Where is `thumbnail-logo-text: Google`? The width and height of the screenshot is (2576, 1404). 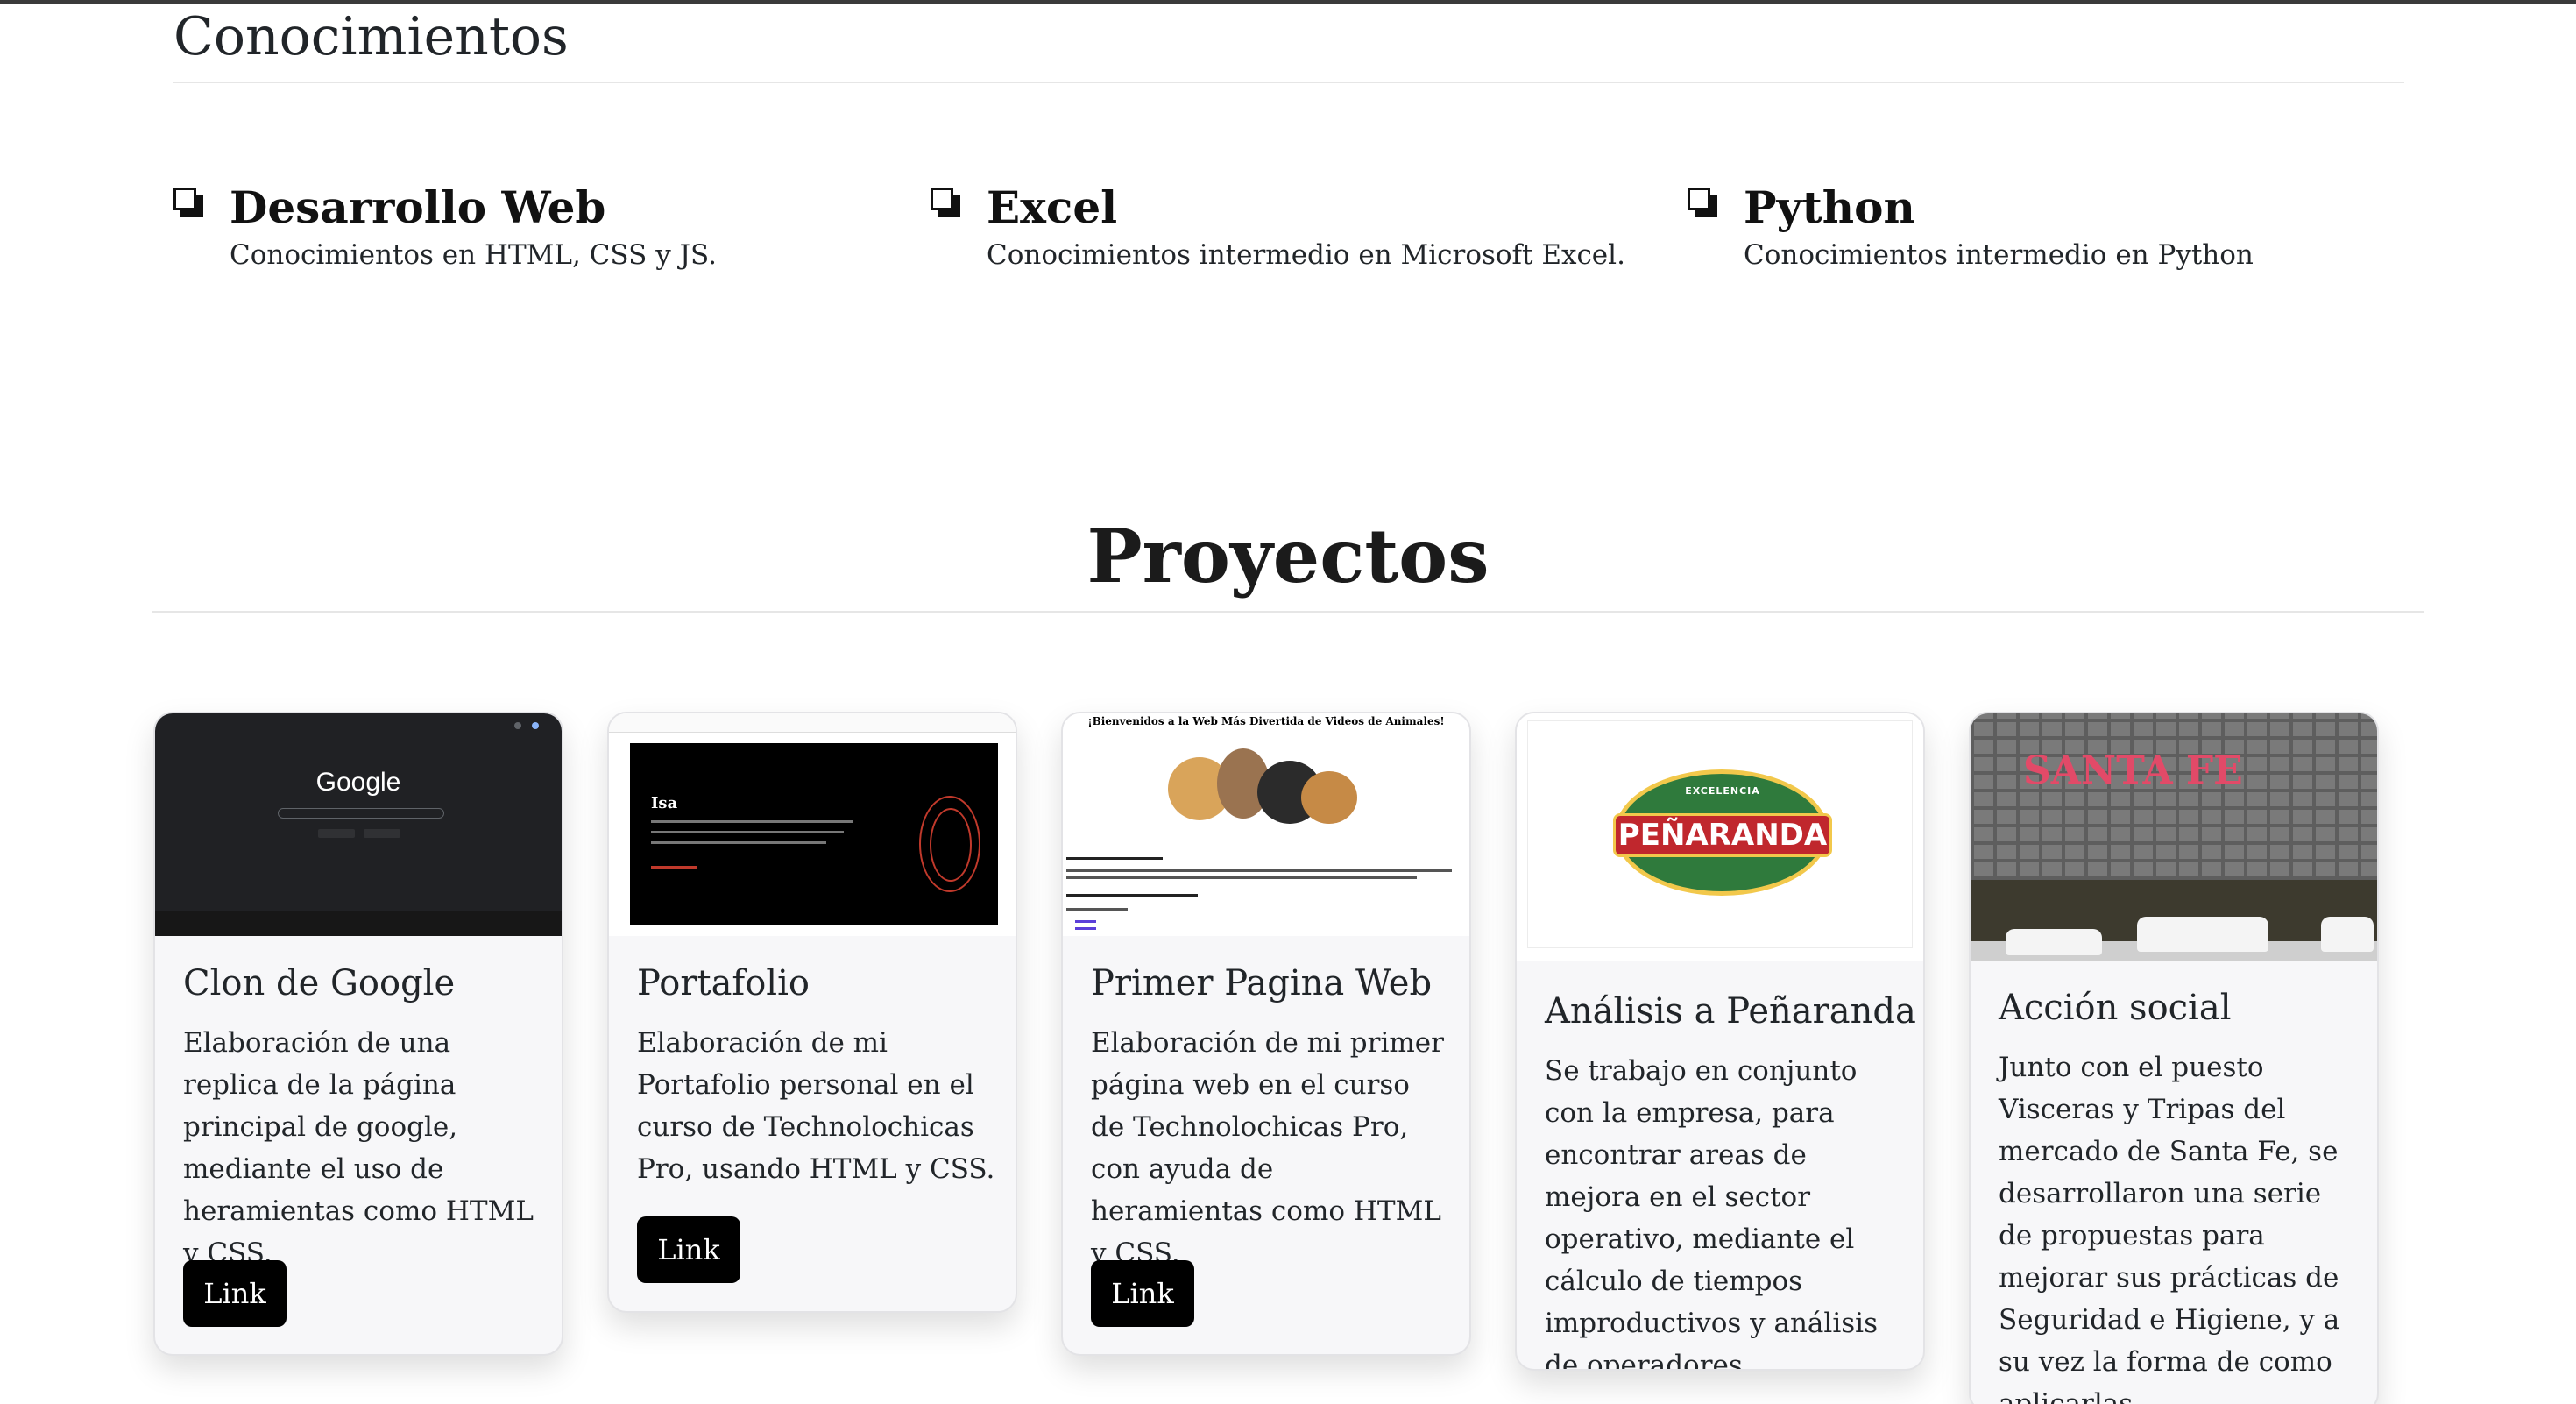 thumbnail-logo-text: Google is located at coordinates (358, 782).